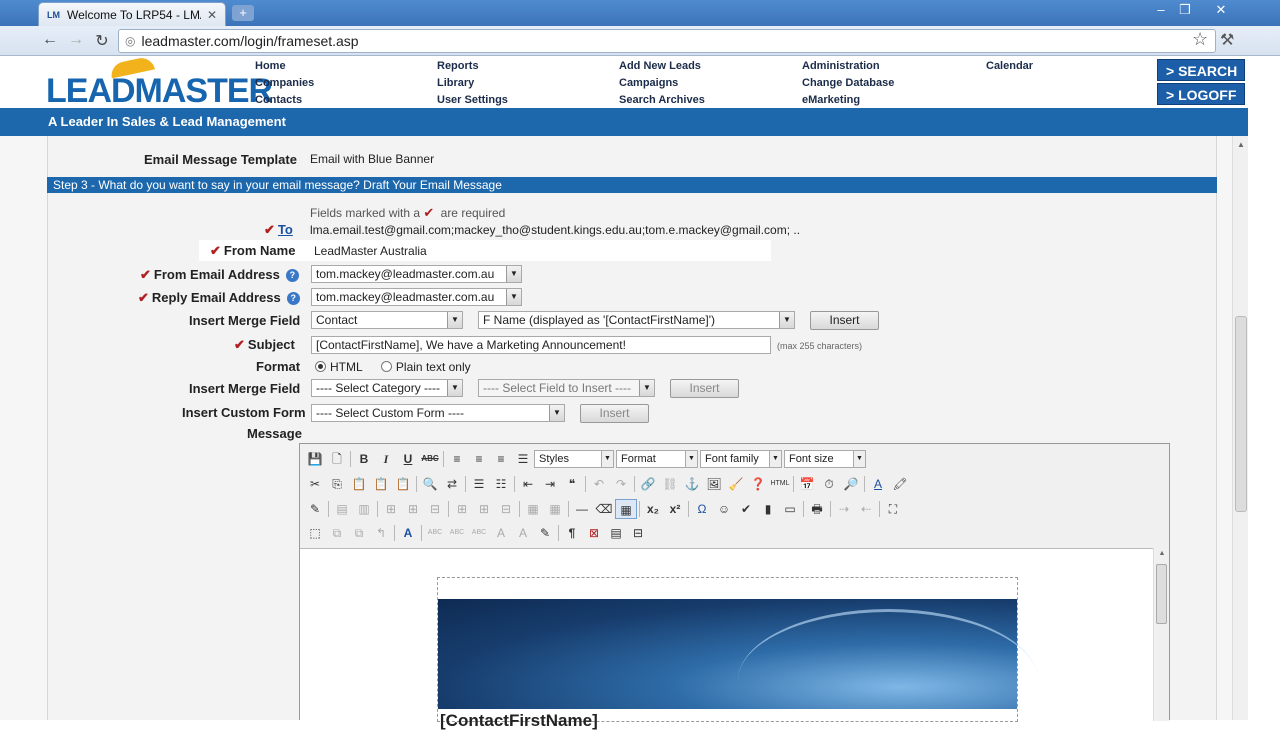 The height and width of the screenshot is (752, 1280). Describe the element at coordinates (408, 533) in the screenshot. I see `styleprops-icon: A` at that location.